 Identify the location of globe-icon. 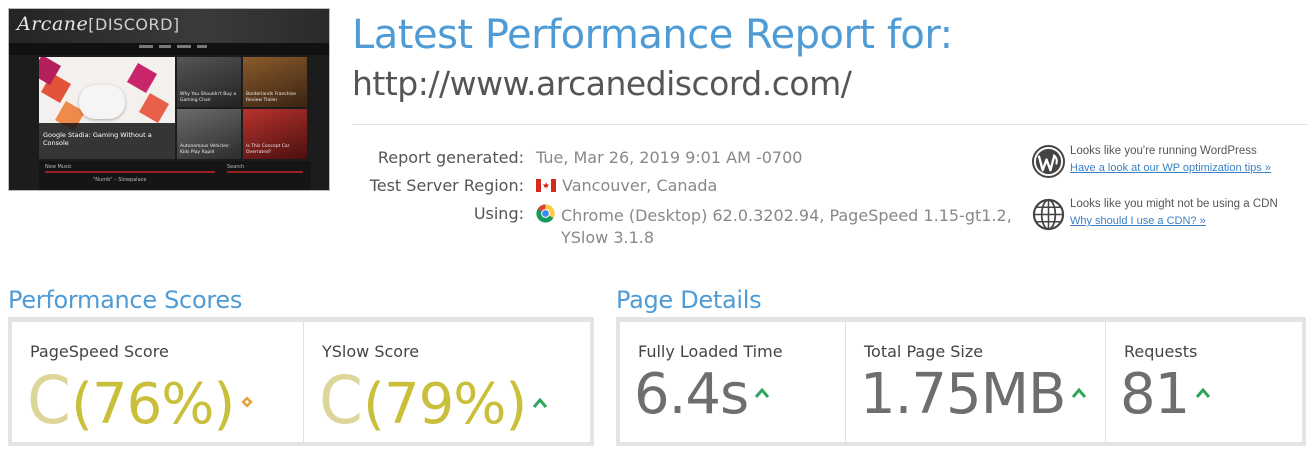
(1048, 214).